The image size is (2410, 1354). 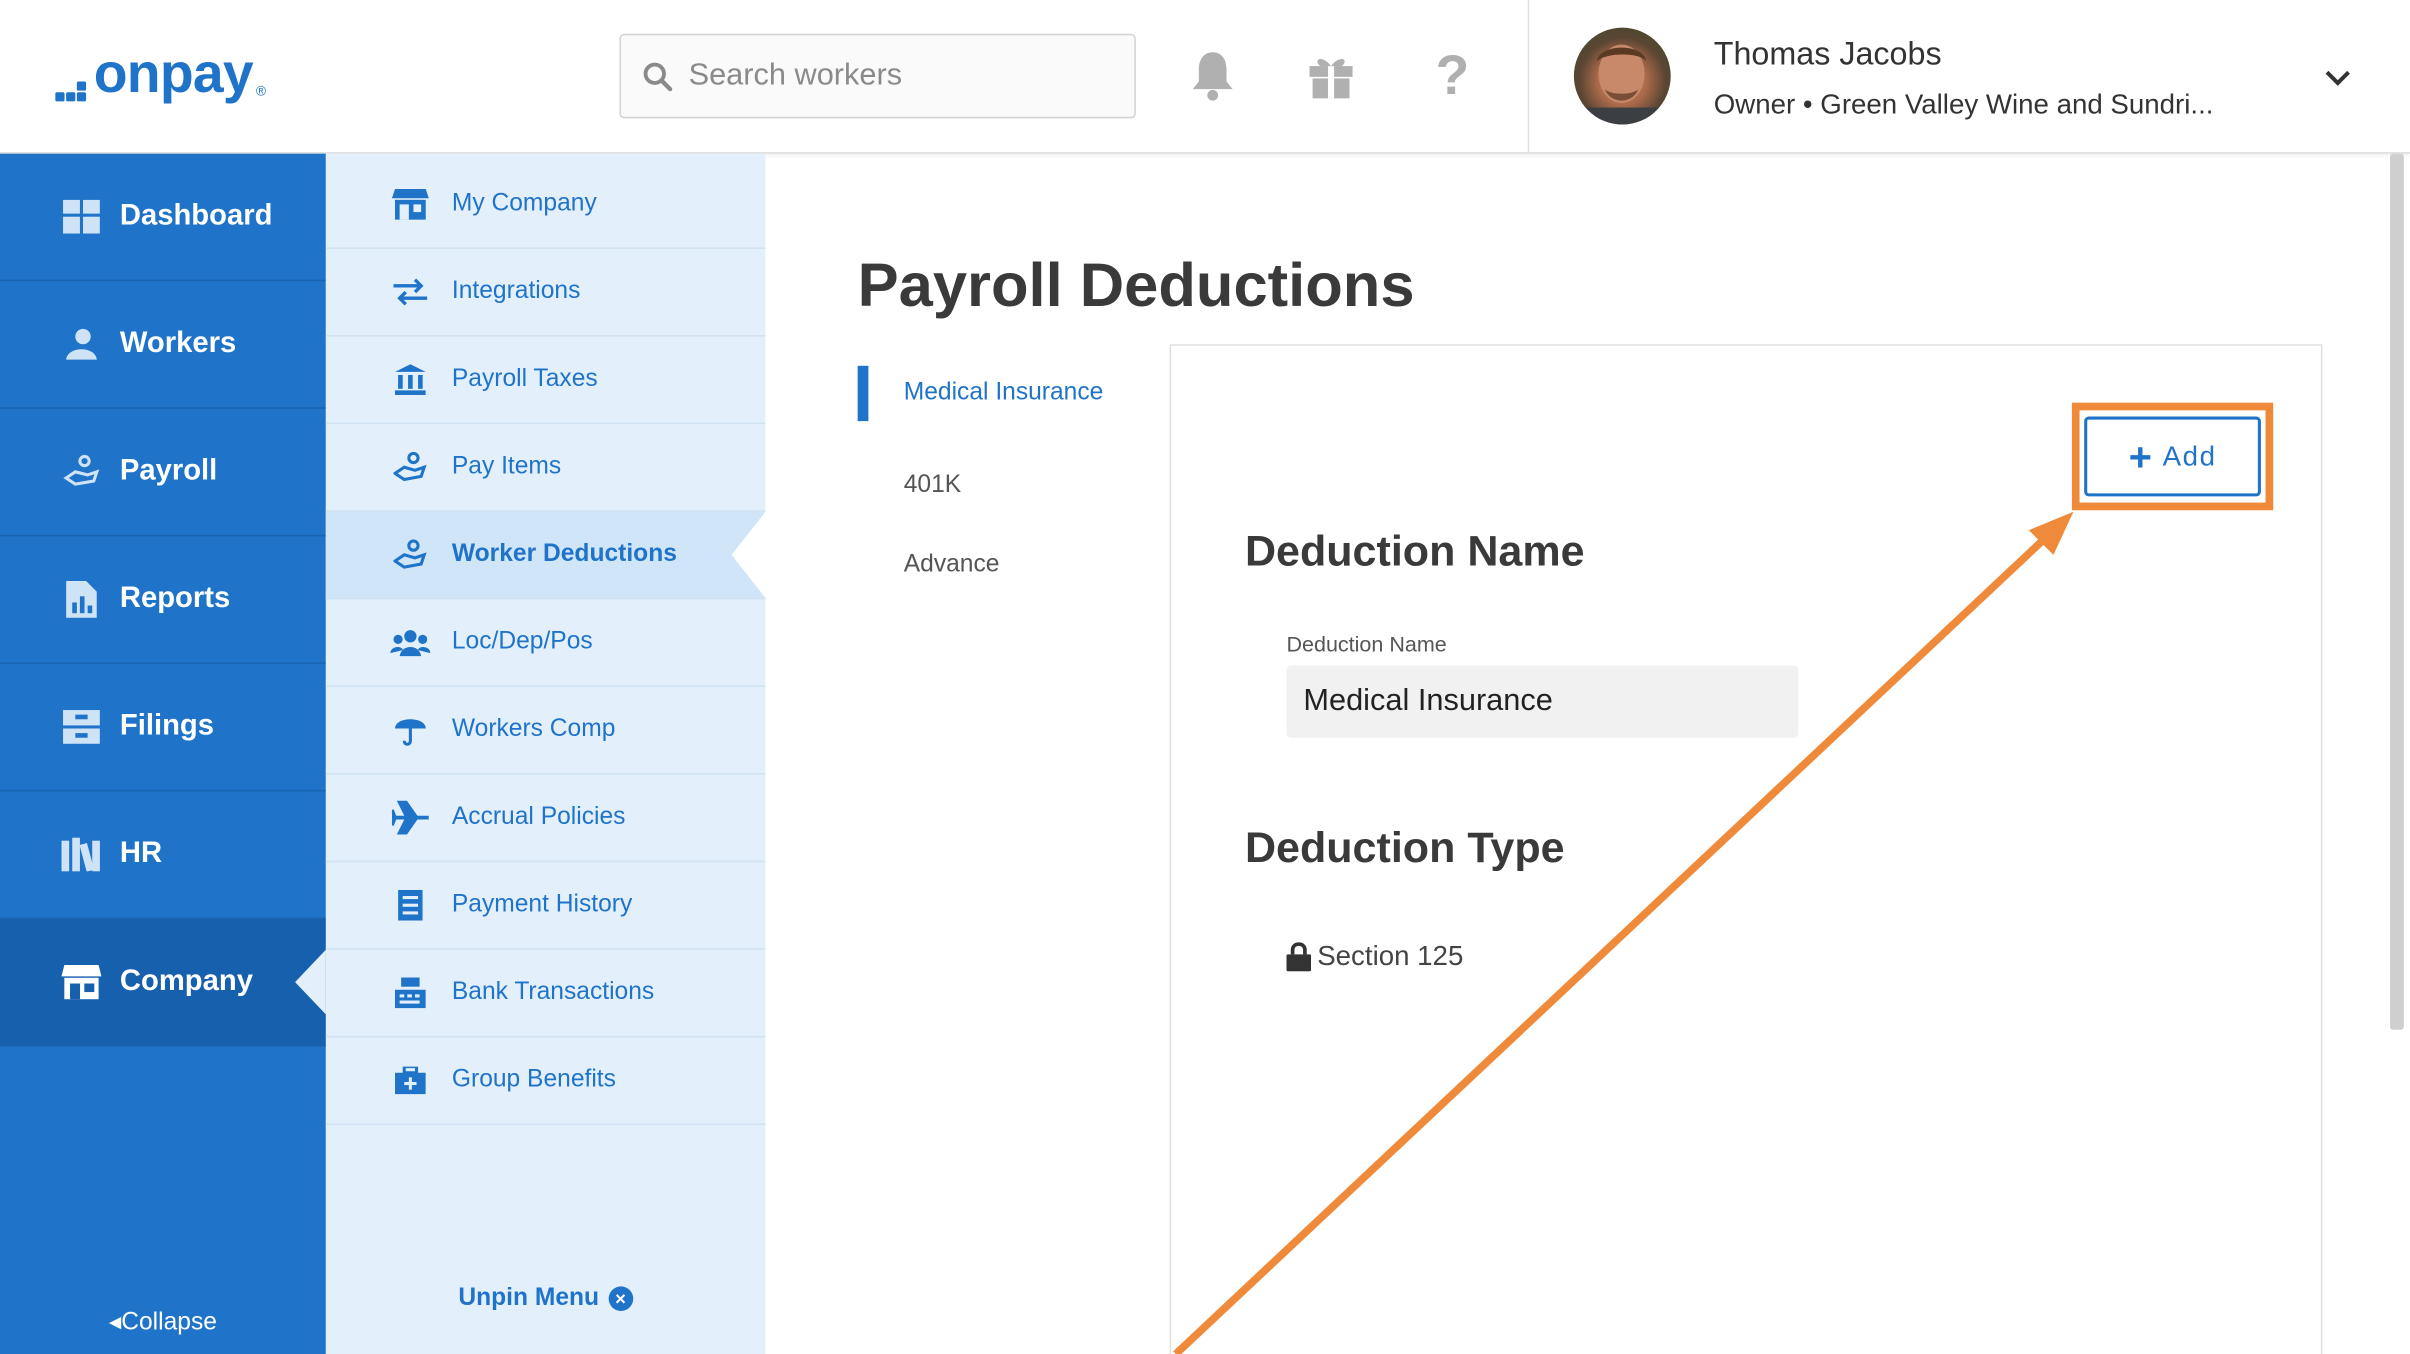 I want to click on submenu-item-bank-transactions: Bank Transactions, so click(x=545, y=994).